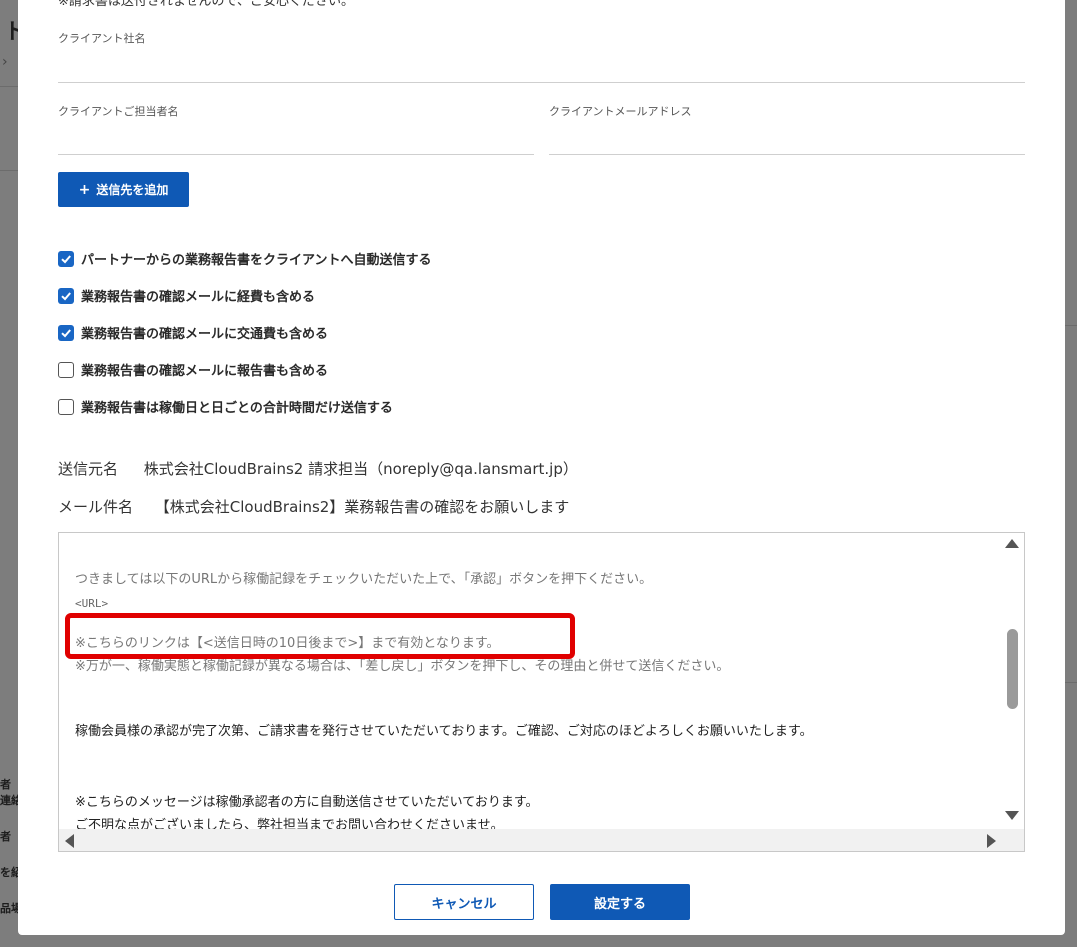  What do you see at coordinates (620, 111) in the screenshot?
I see `client-email-label: クライアントメールアドレス` at bounding box center [620, 111].